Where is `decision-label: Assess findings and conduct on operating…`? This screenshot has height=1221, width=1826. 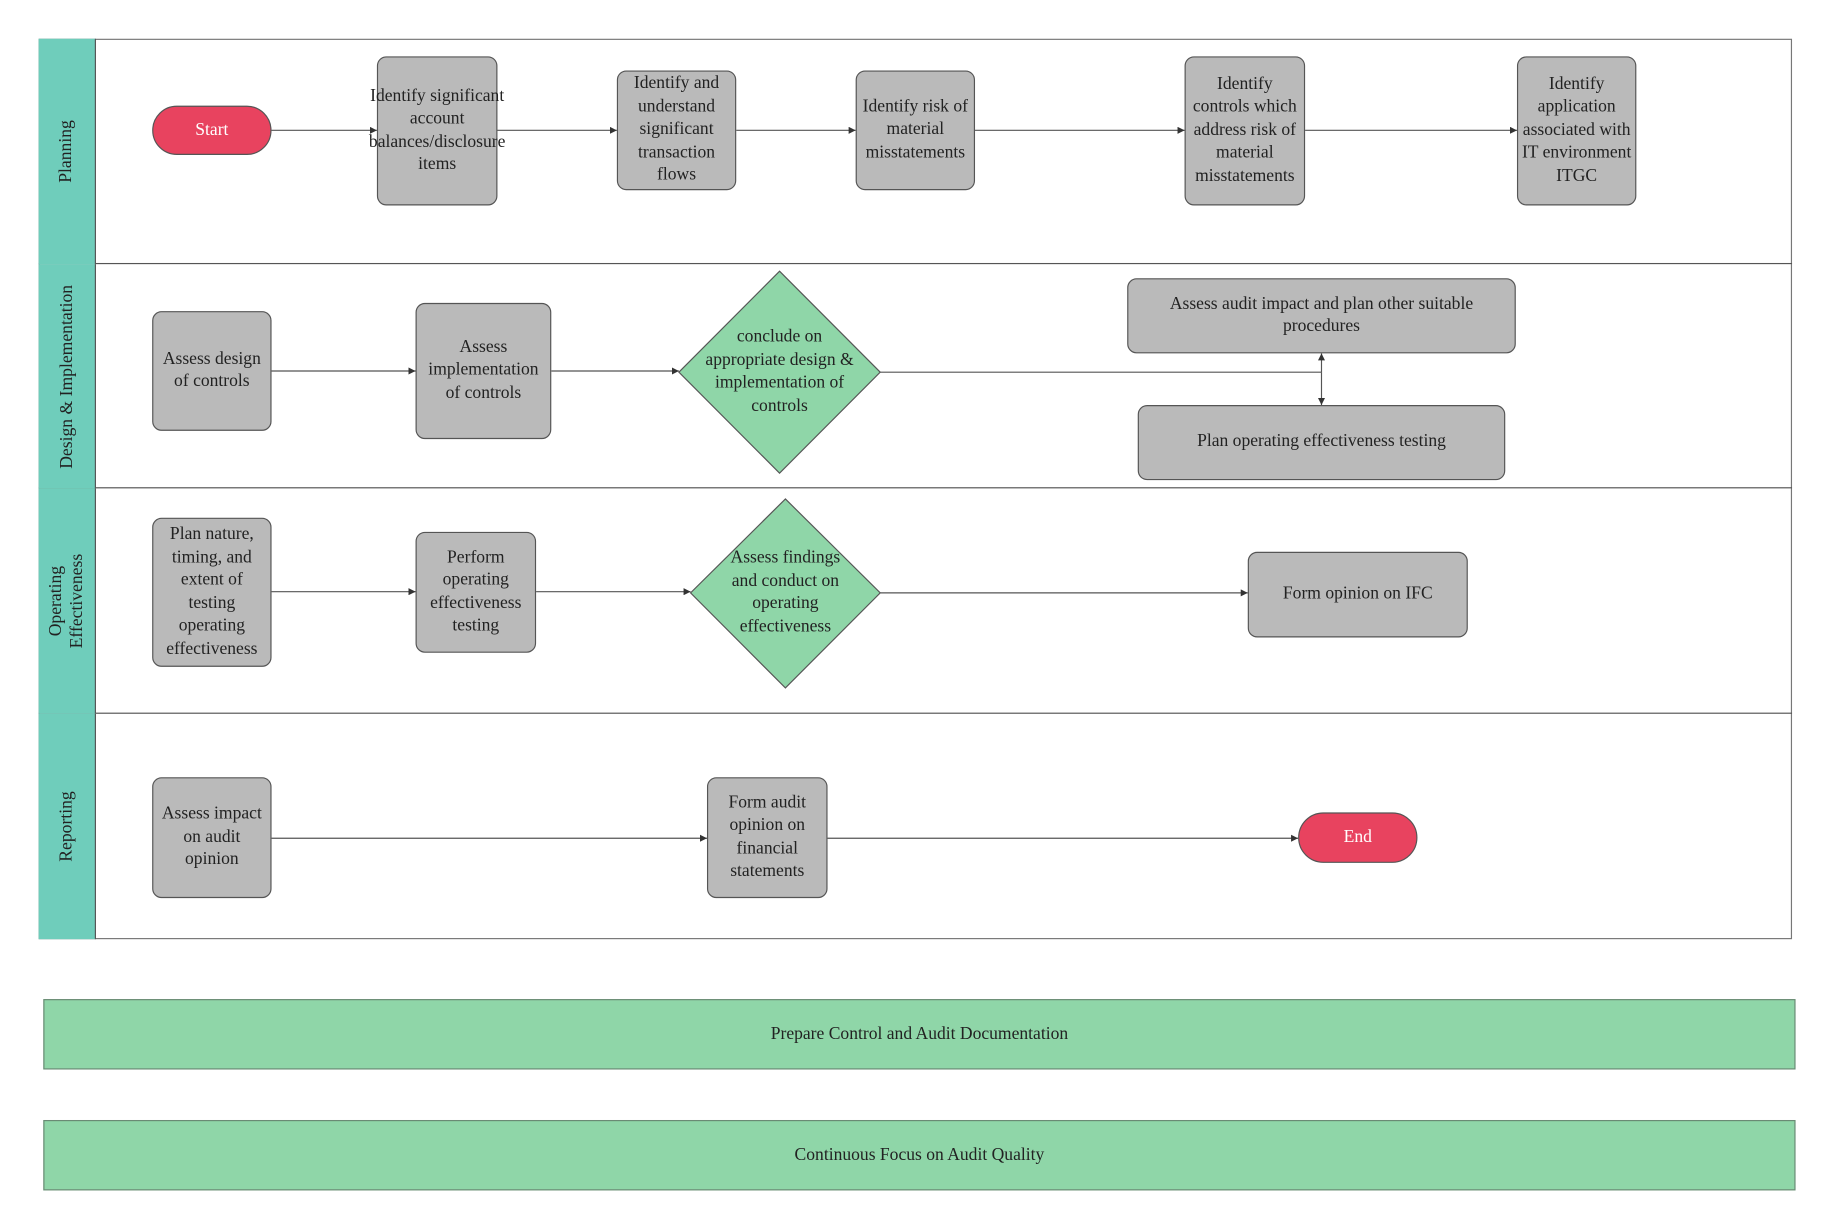
decision-label: Assess findings and conduct on operating… is located at coordinates (785, 592).